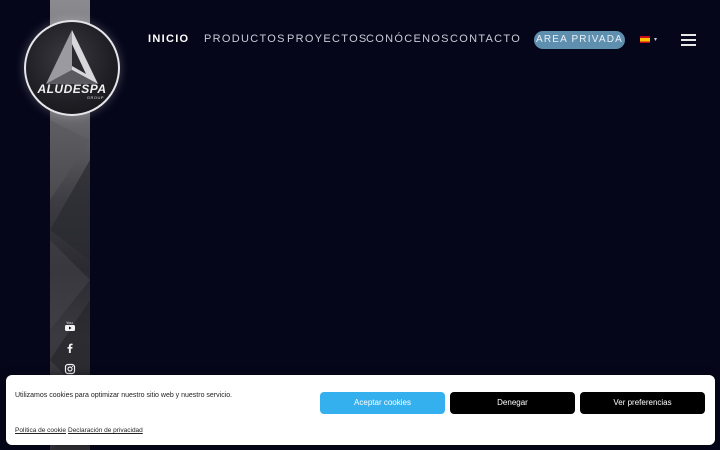 This screenshot has height=450, width=720. I want to click on nav-item-inicio: INICIO, so click(168, 39).